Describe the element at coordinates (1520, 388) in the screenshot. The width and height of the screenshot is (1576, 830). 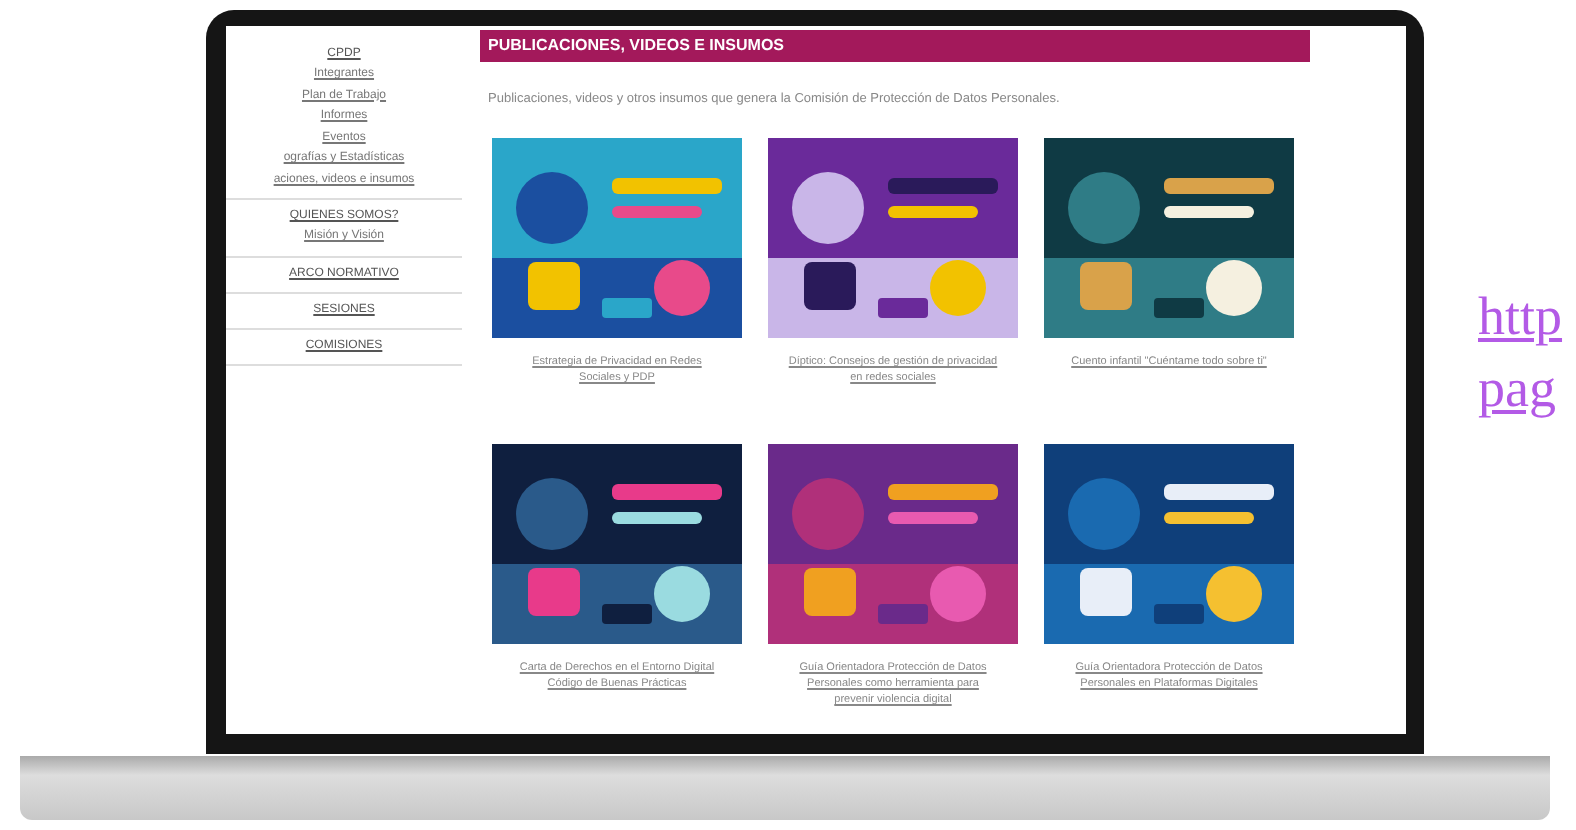
I see `link: pag` at that location.